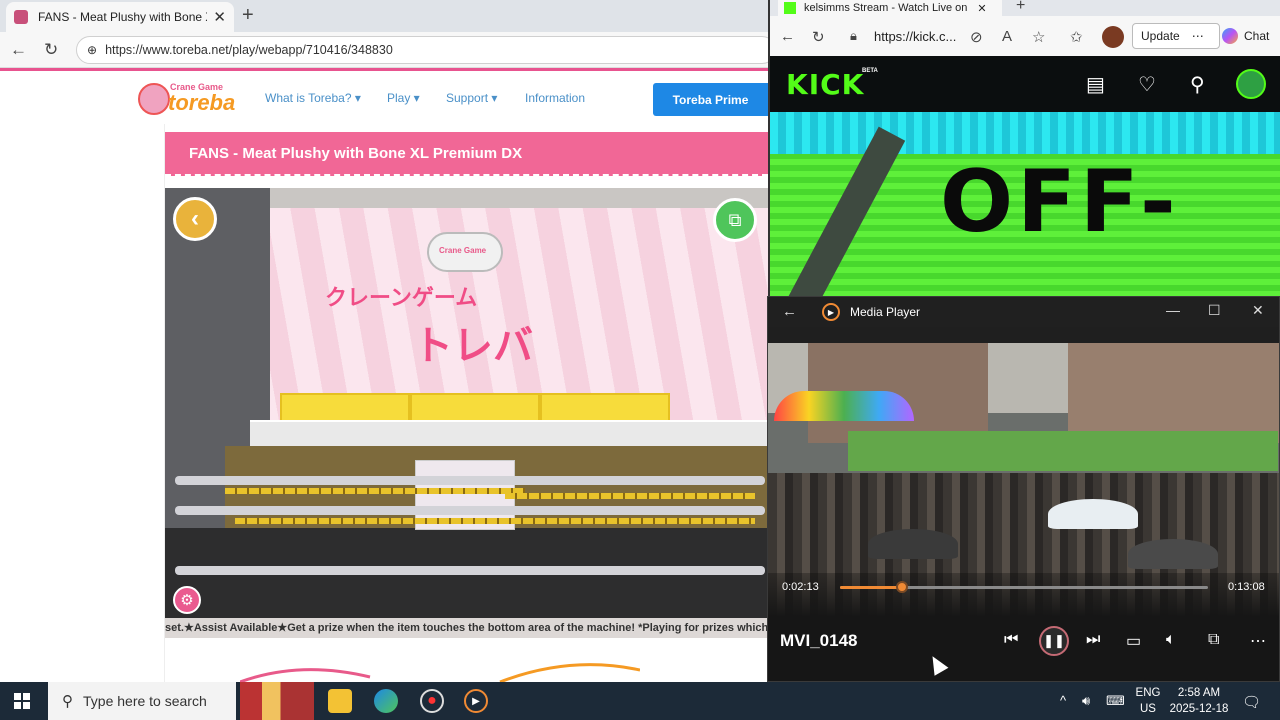 This screenshot has width=1280, height=720. What do you see at coordinates (1007, 36) in the screenshot?
I see `read-aloud-icon: A` at bounding box center [1007, 36].